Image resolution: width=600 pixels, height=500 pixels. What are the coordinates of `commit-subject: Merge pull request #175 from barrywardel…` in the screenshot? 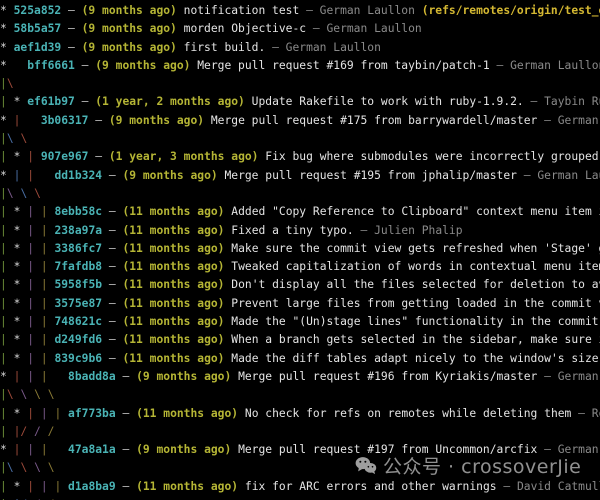 It's located at (374, 120).